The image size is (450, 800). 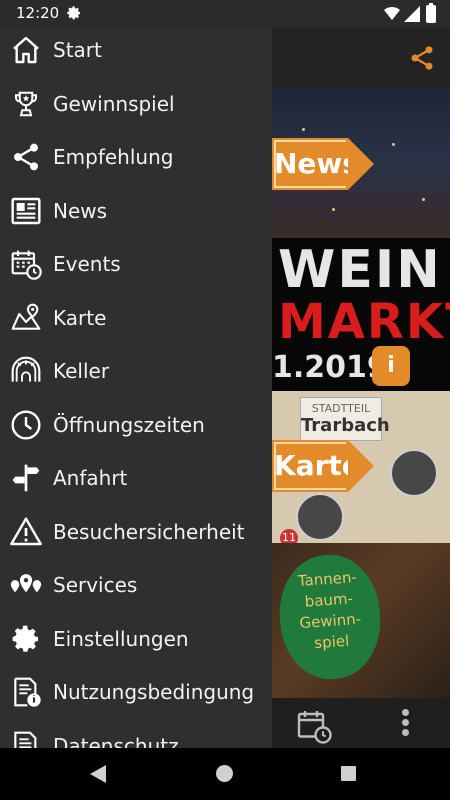 I want to click on drawer-item-oeffnungszeiten: Öffnungszeiten, so click(x=136, y=425).